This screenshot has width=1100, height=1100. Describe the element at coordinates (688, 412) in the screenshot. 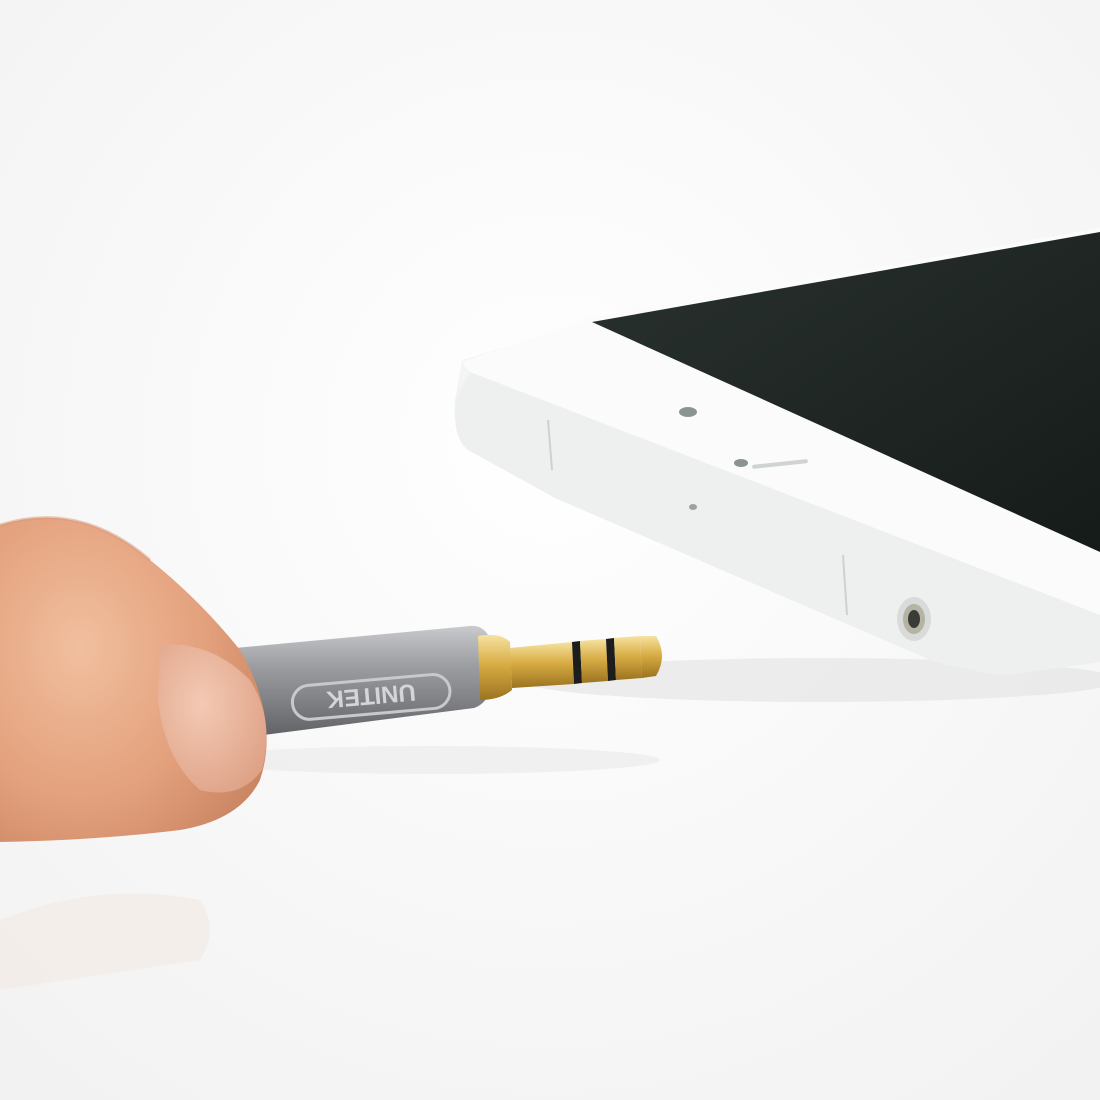

I see `front-camera` at that location.